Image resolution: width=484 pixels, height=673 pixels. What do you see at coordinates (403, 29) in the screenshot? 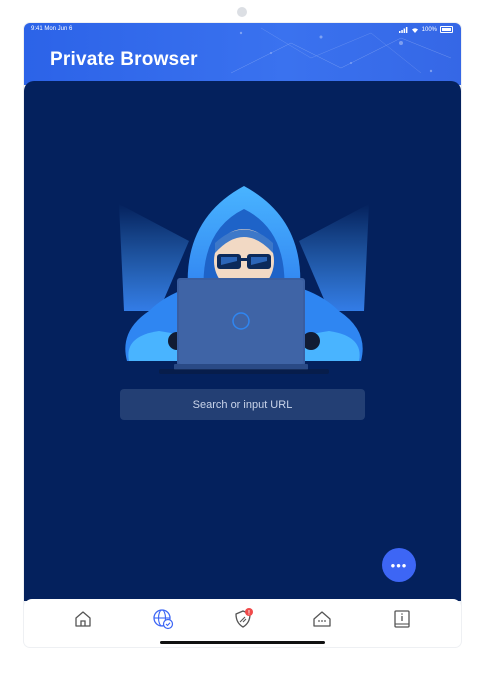
I see `signal-icon` at bounding box center [403, 29].